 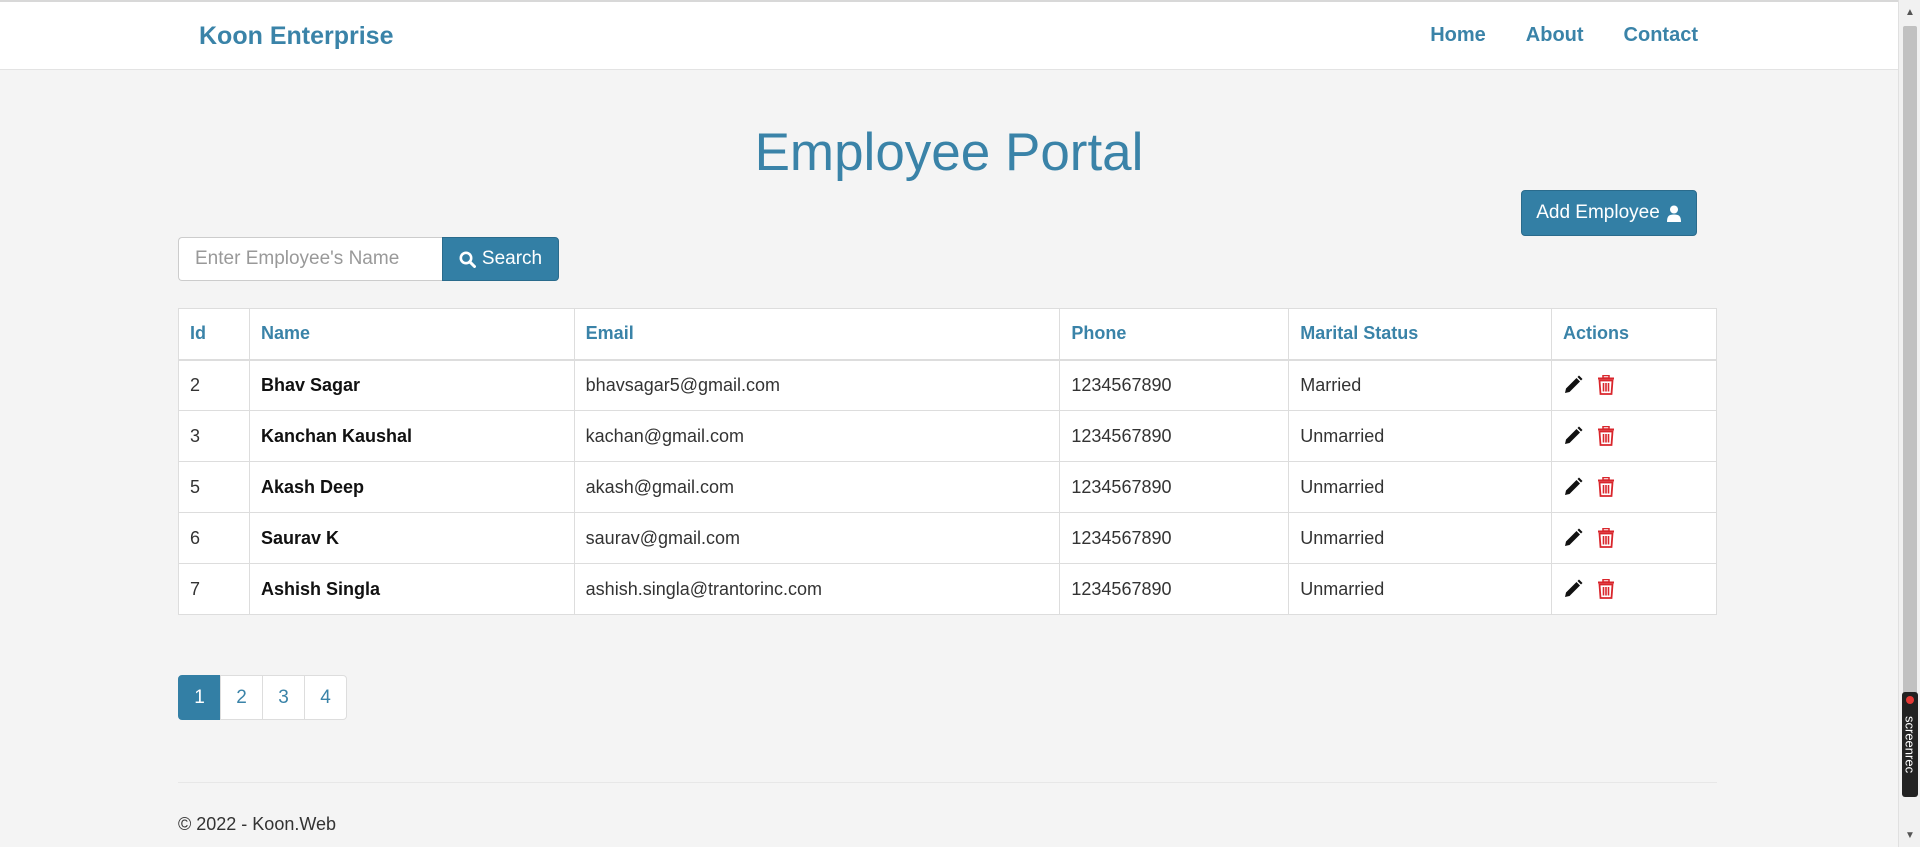 I want to click on search-button-label: Search, so click(x=512, y=258).